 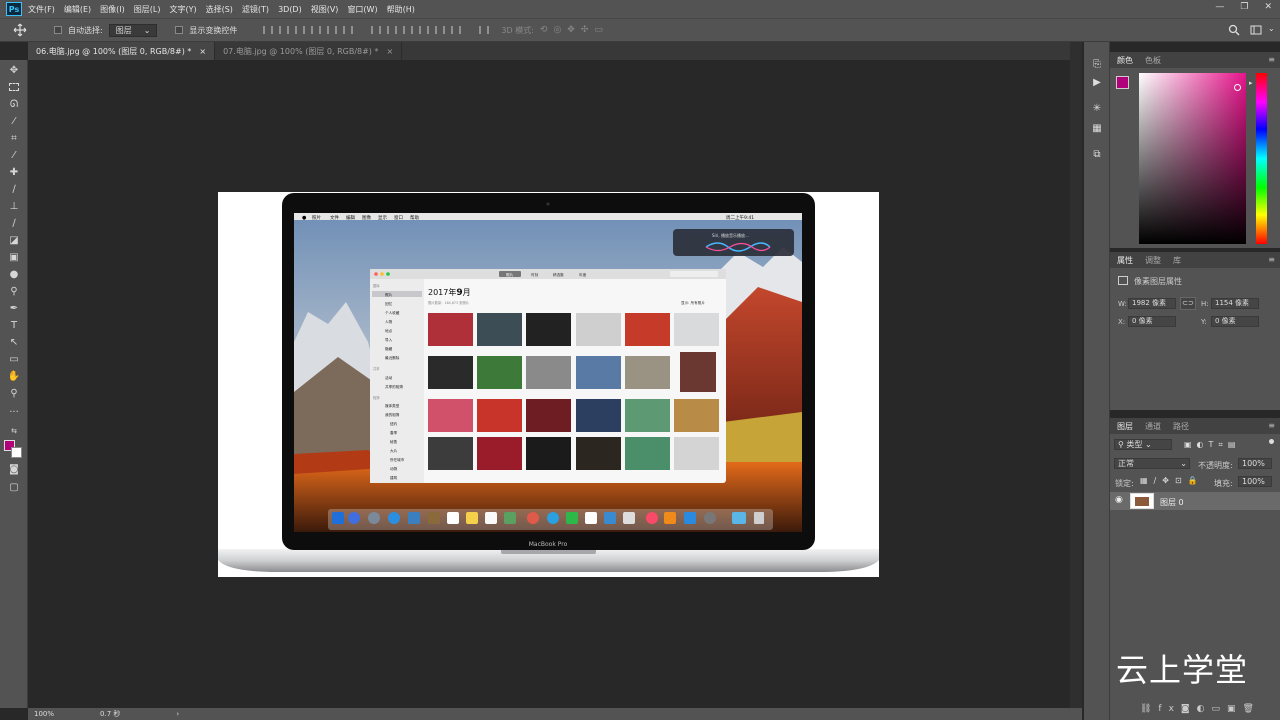 I want to click on lock-icons: ▦∕✥⊡🔒, so click(x=1172, y=480).